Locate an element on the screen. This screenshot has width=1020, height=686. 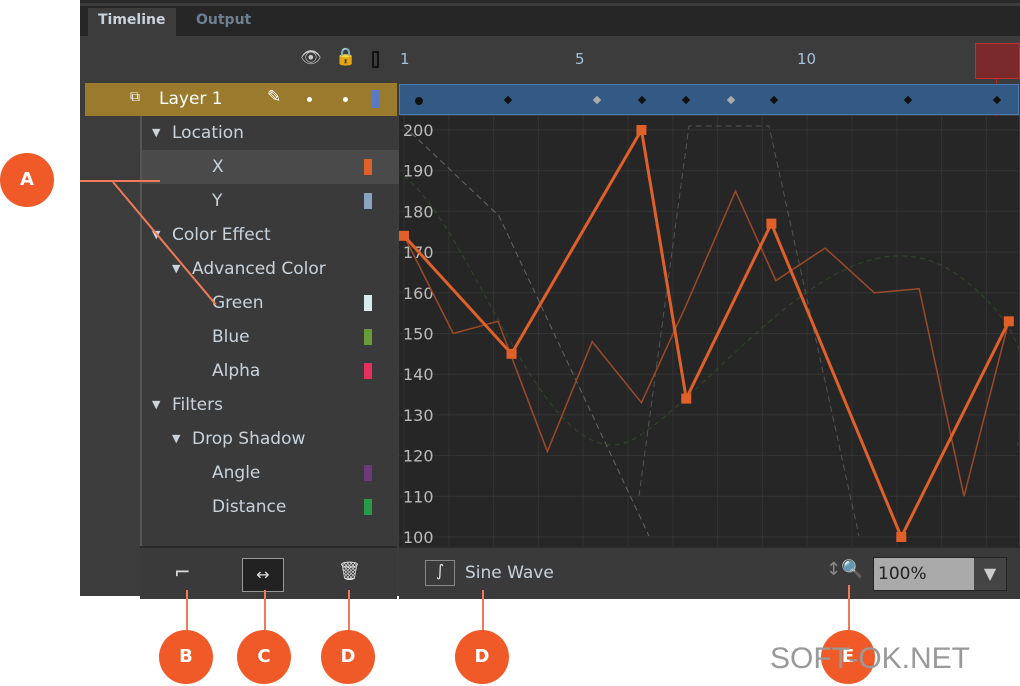
property-row: Green is located at coordinates (270, 303).